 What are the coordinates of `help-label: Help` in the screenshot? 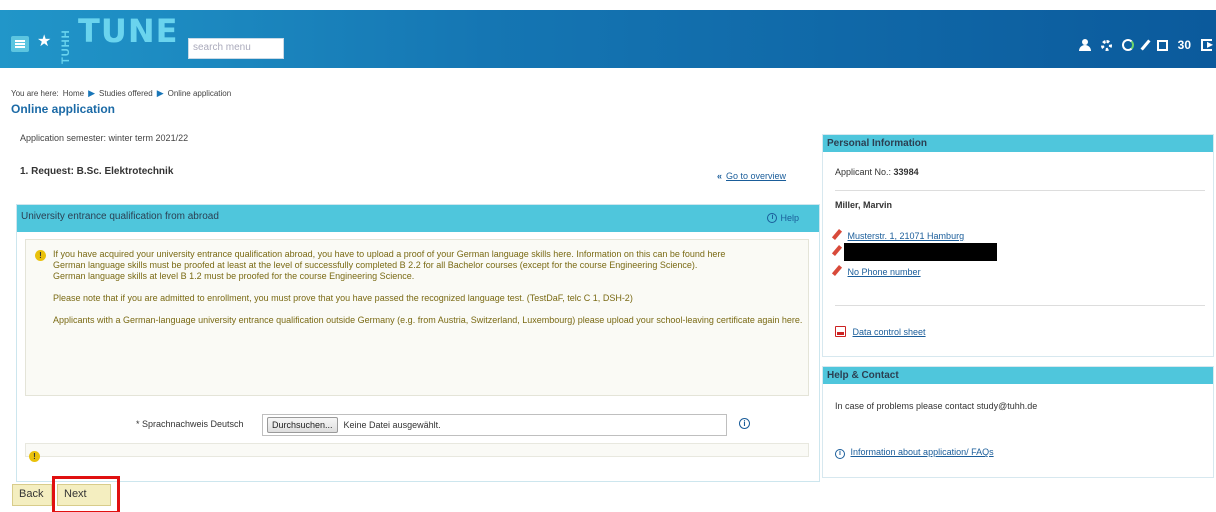 It's located at (789, 218).